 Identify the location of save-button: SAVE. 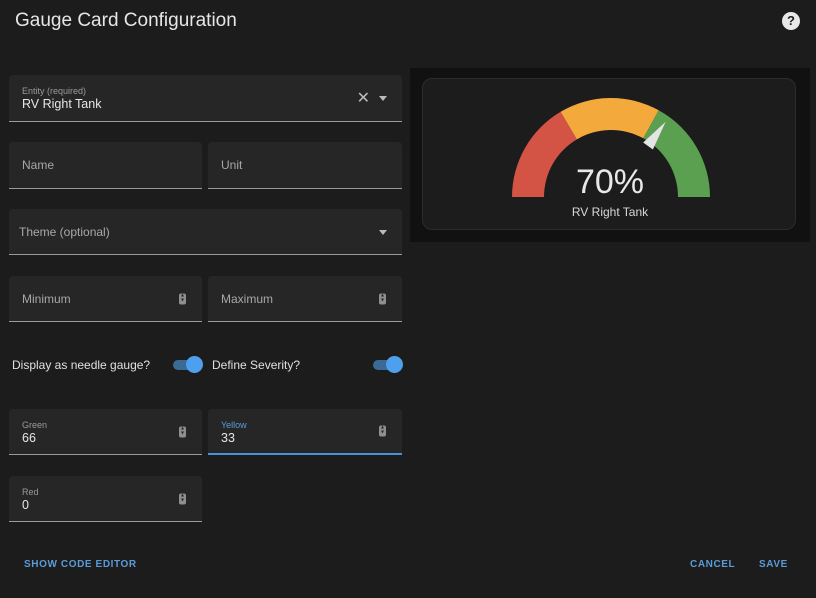
(773, 564).